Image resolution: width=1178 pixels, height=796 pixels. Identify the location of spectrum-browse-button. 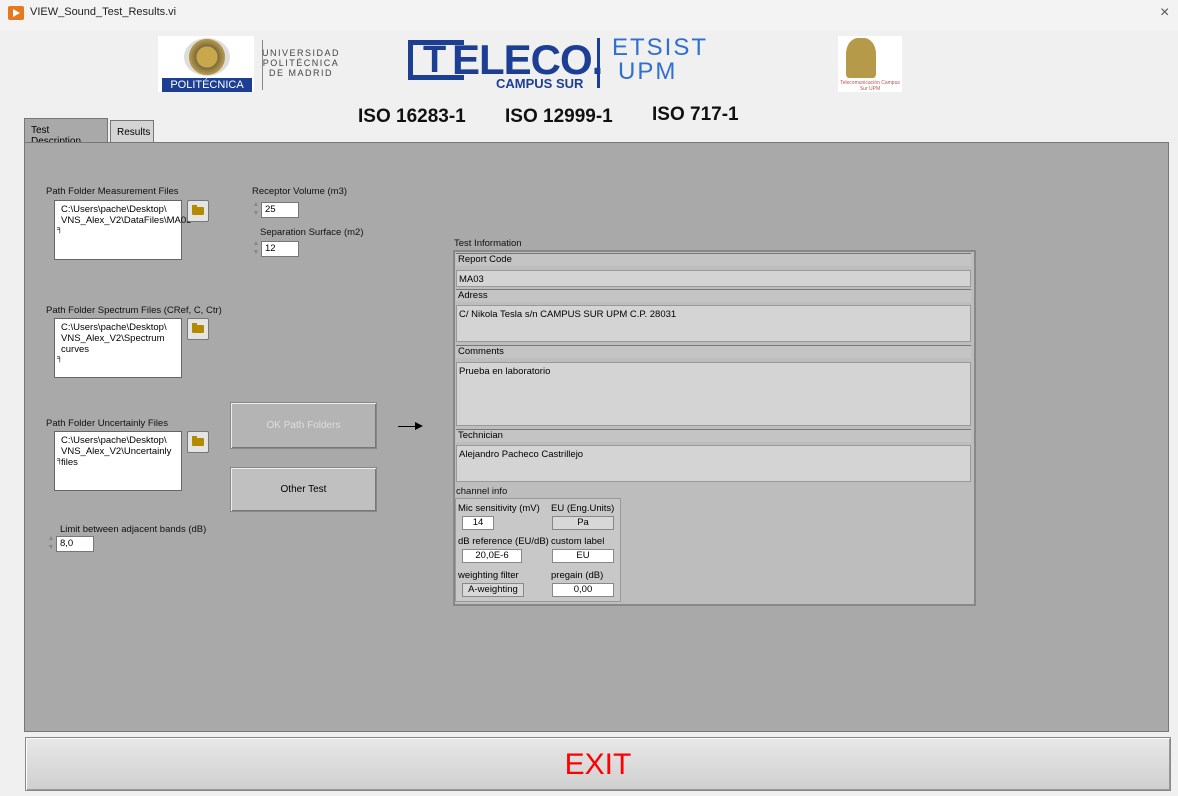
(198, 329).